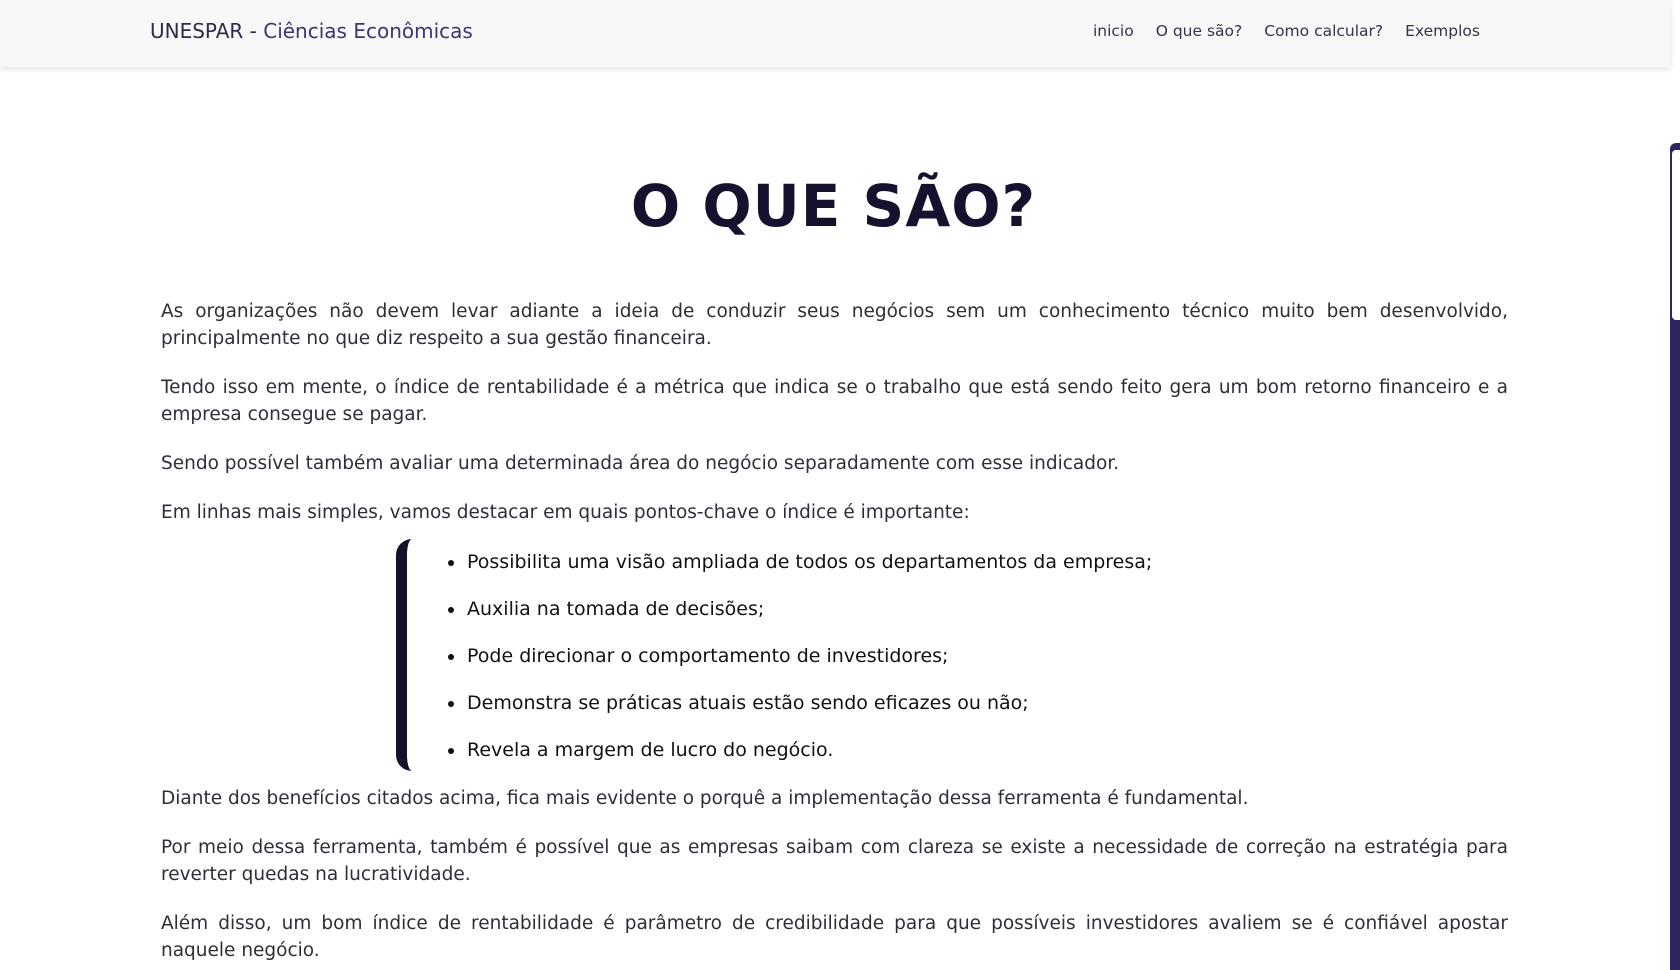 Image resolution: width=1680 pixels, height=970 pixels. What do you see at coordinates (368, 31) in the screenshot?
I see `brand-suffix: Ciências Econômicas` at bounding box center [368, 31].